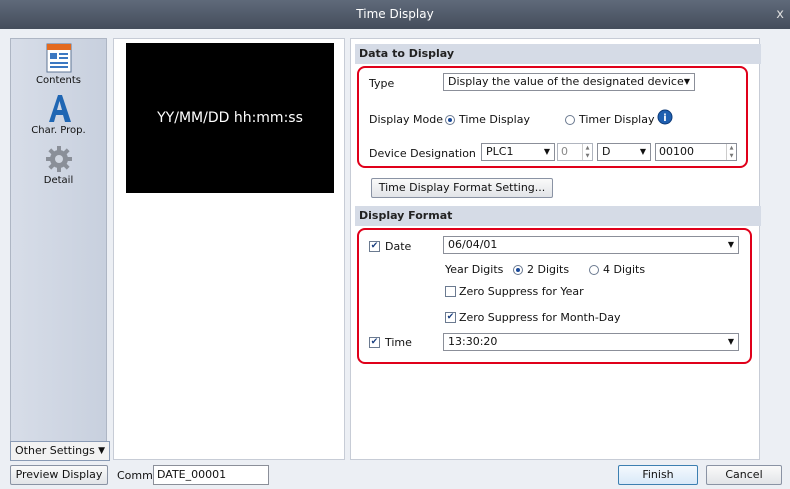  Describe the element at coordinates (594, 270) in the screenshot. I see `year-4-digits-radio` at that location.